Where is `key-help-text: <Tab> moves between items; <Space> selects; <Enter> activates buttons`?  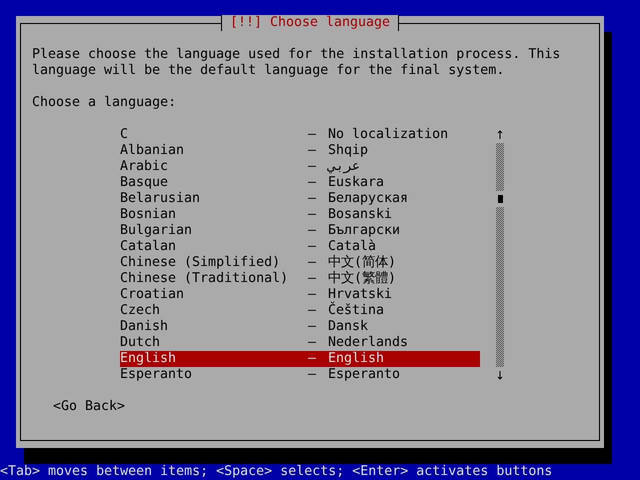 key-help-text: <Tab> moves between items; <Space> selects; <Enter> activates buttons is located at coordinates (277, 472).